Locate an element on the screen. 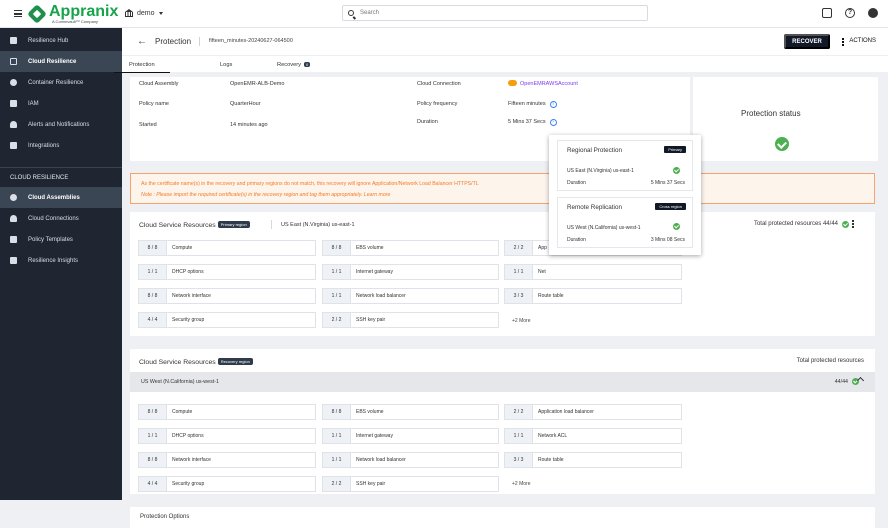 The image size is (888, 528). sidebar-item-resilience-insights: Resilience Insights is located at coordinates (61, 260).